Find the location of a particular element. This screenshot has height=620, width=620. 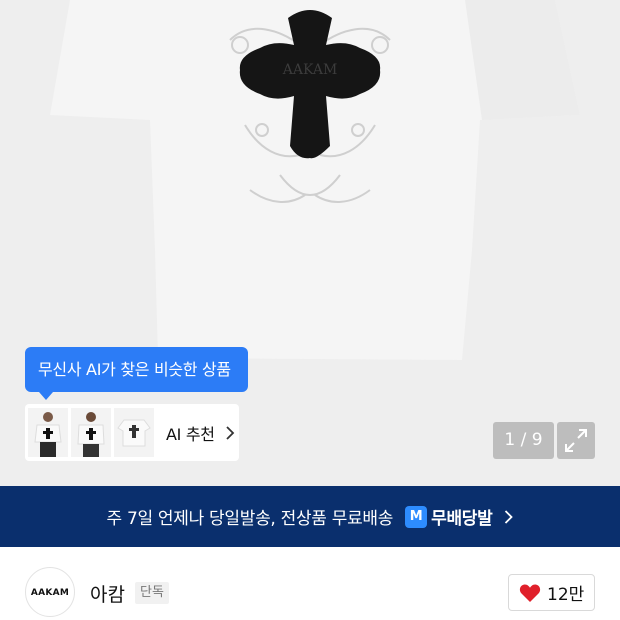

image-counter: 1 / 9 is located at coordinates (523, 440).